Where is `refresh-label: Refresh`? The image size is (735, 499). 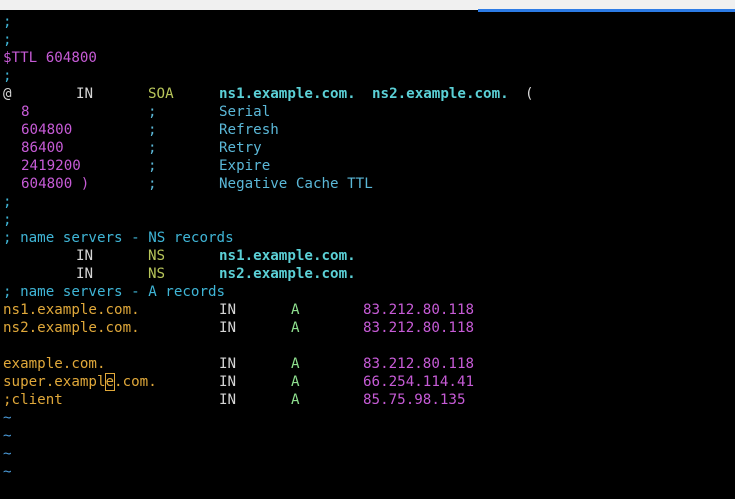 refresh-label: Refresh is located at coordinates (249, 130).